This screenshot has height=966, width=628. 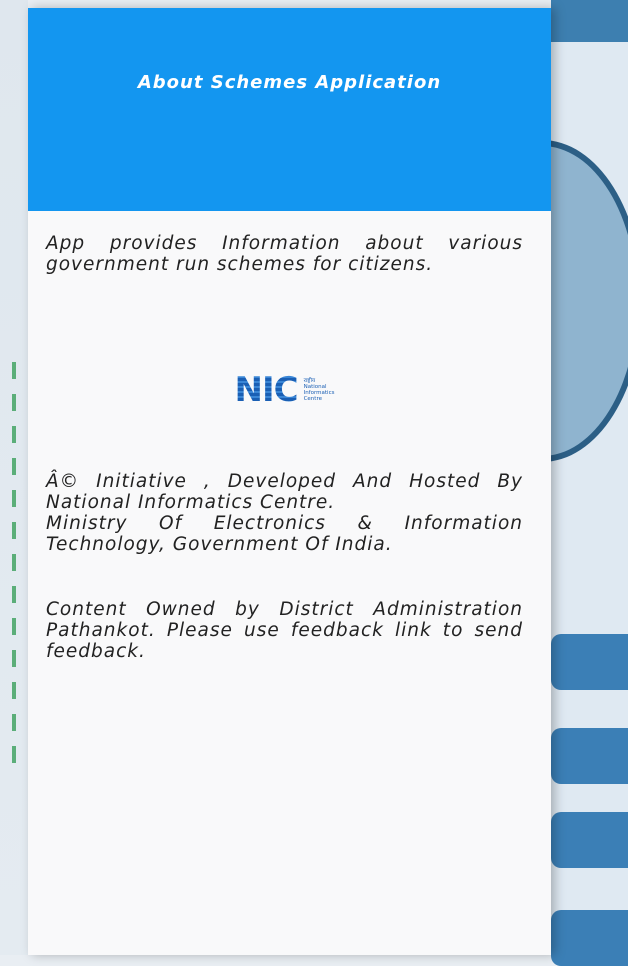 What do you see at coordinates (589, 21) in the screenshot?
I see `background-topbar` at bounding box center [589, 21].